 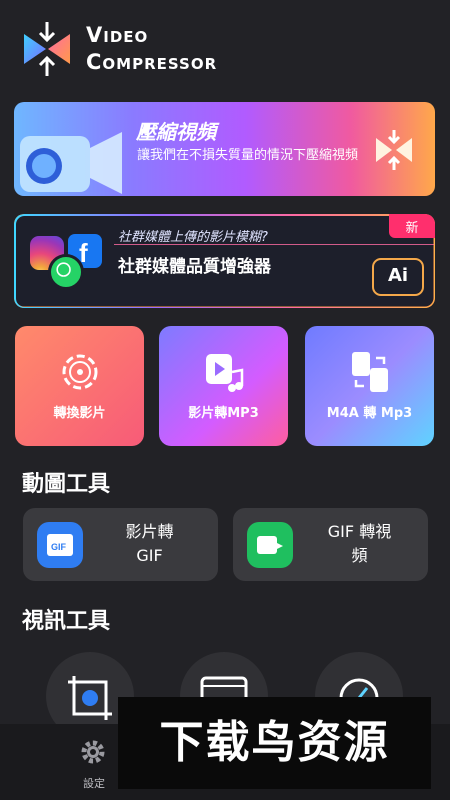 What do you see at coordinates (193, 237) in the screenshot?
I see `social-question: 社群媒體上傳的影片模糊?` at bounding box center [193, 237].